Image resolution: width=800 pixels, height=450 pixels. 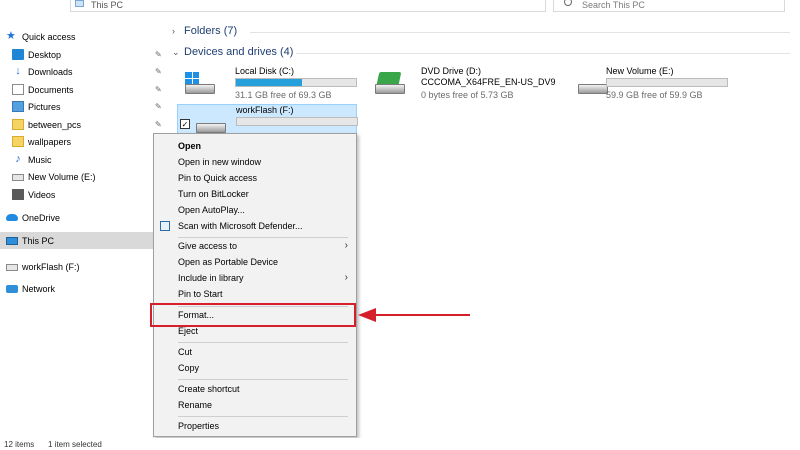 I want to click on nav-label: Quick access, so click(x=49, y=36).